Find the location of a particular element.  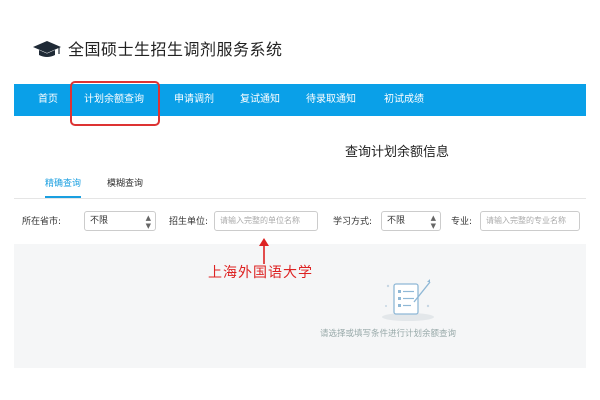

study-mode-select: 不限 ▲ ▼ is located at coordinates (411, 221).